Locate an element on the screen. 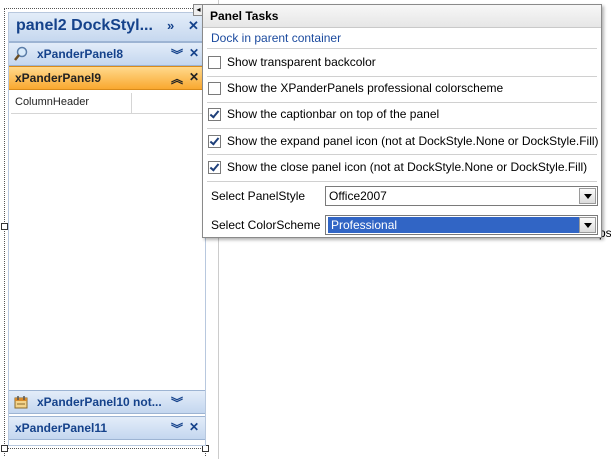  xpander-panel-8: xPanderPanel8 ︾ ✕ is located at coordinates (107, 54).